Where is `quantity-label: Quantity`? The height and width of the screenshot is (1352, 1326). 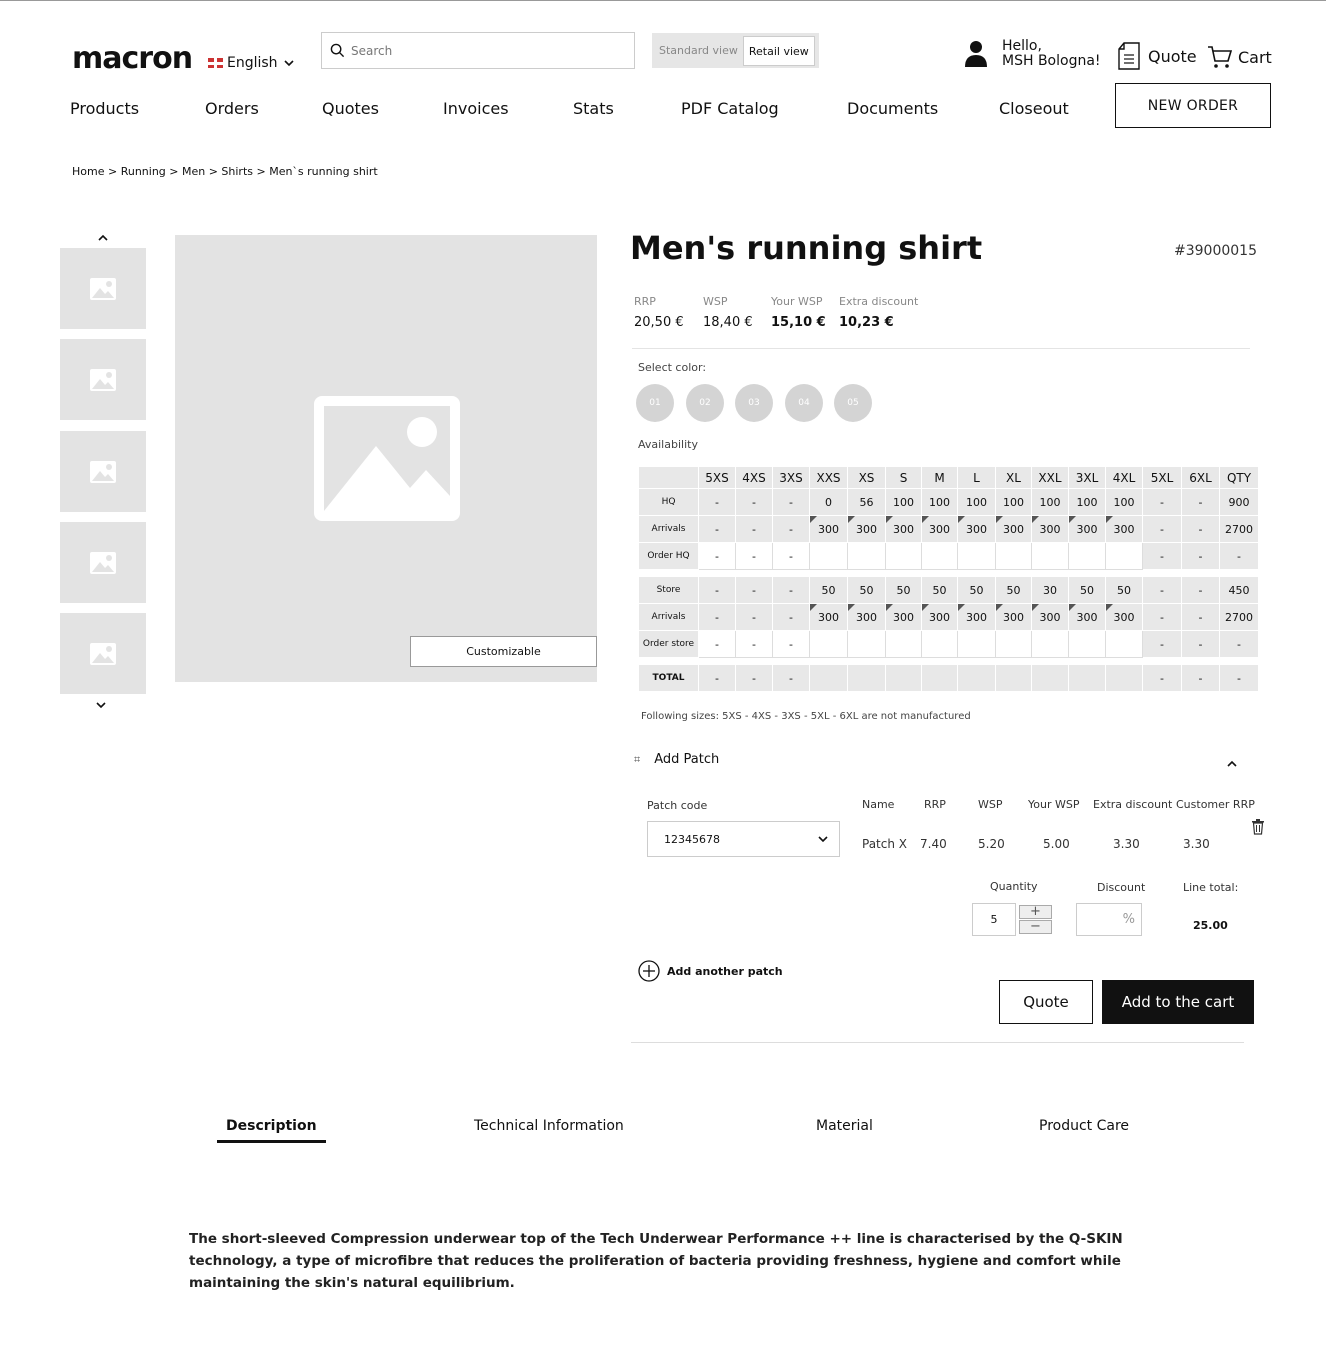 quantity-label: Quantity is located at coordinates (1014, 886).